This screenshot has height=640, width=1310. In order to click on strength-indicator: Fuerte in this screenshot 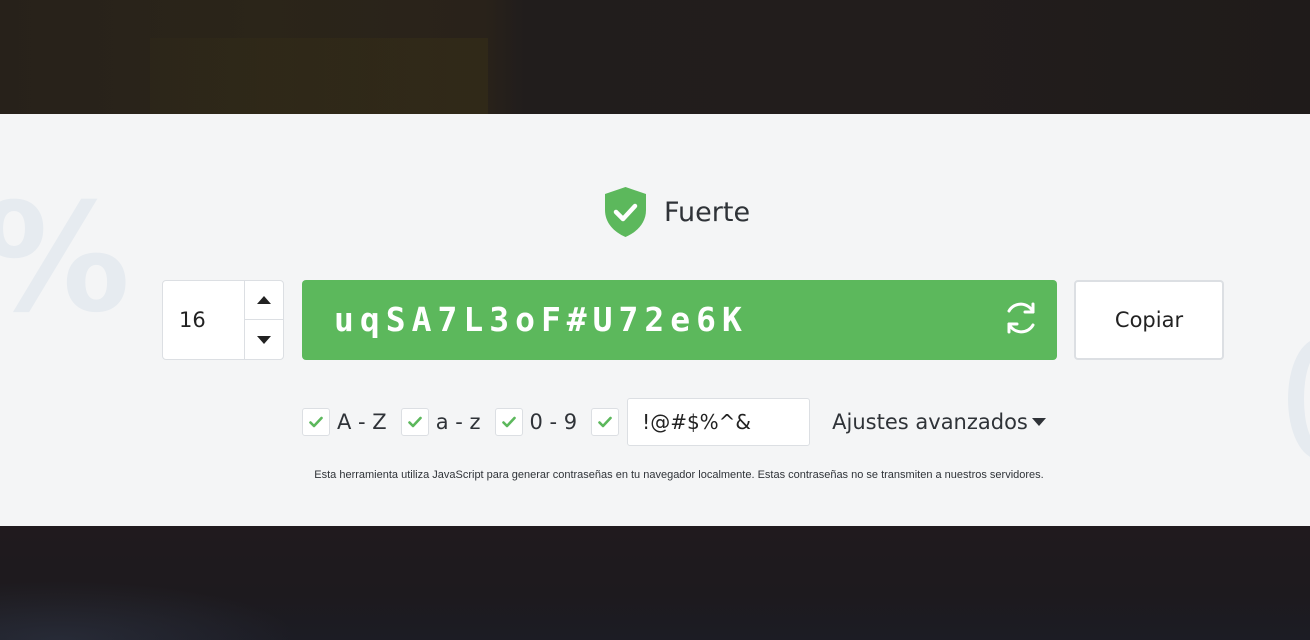, I will do `click(676, 212)`.